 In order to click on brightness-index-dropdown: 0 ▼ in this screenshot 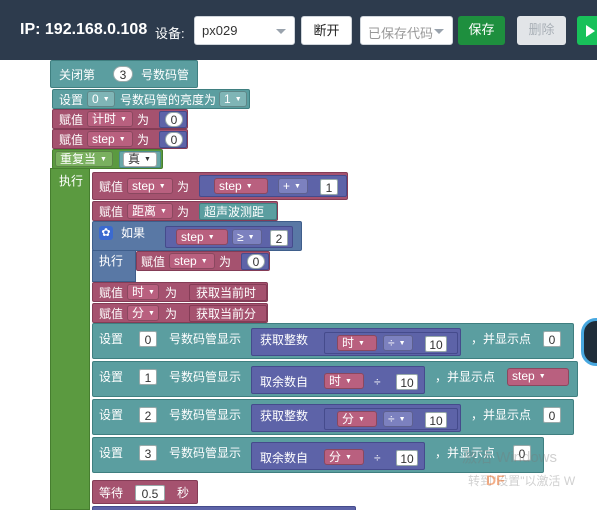, I will do `click(101, 99)`.